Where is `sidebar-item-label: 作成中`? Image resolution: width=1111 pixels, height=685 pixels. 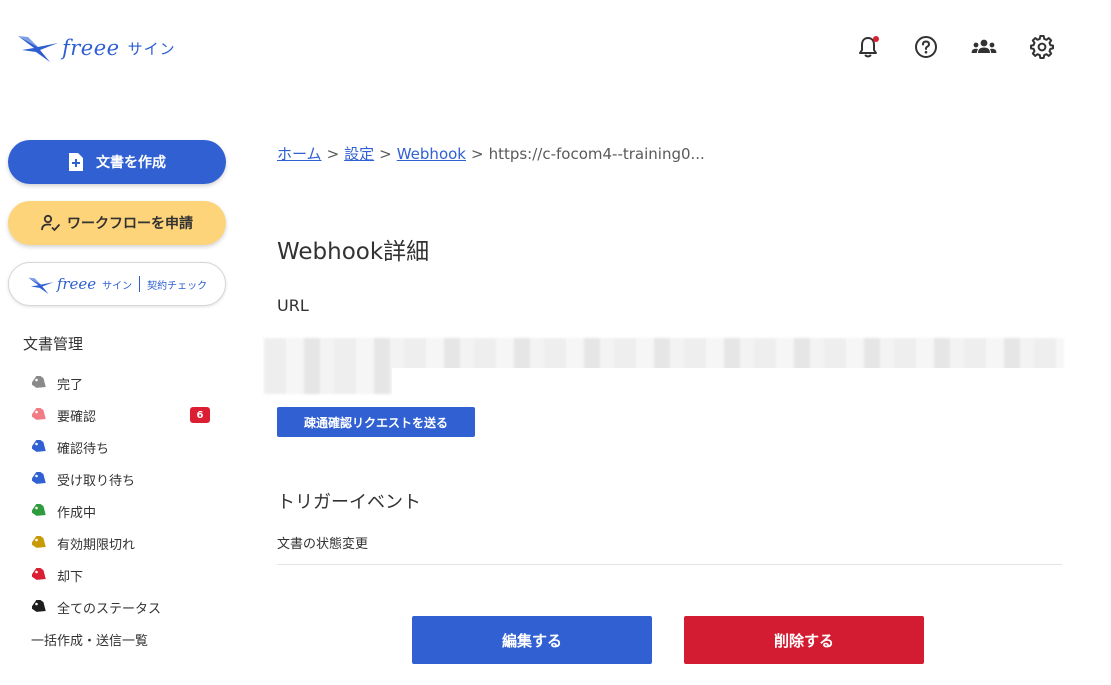 sidebar-item-label: 作成中 is located at coordinates (77, 513).